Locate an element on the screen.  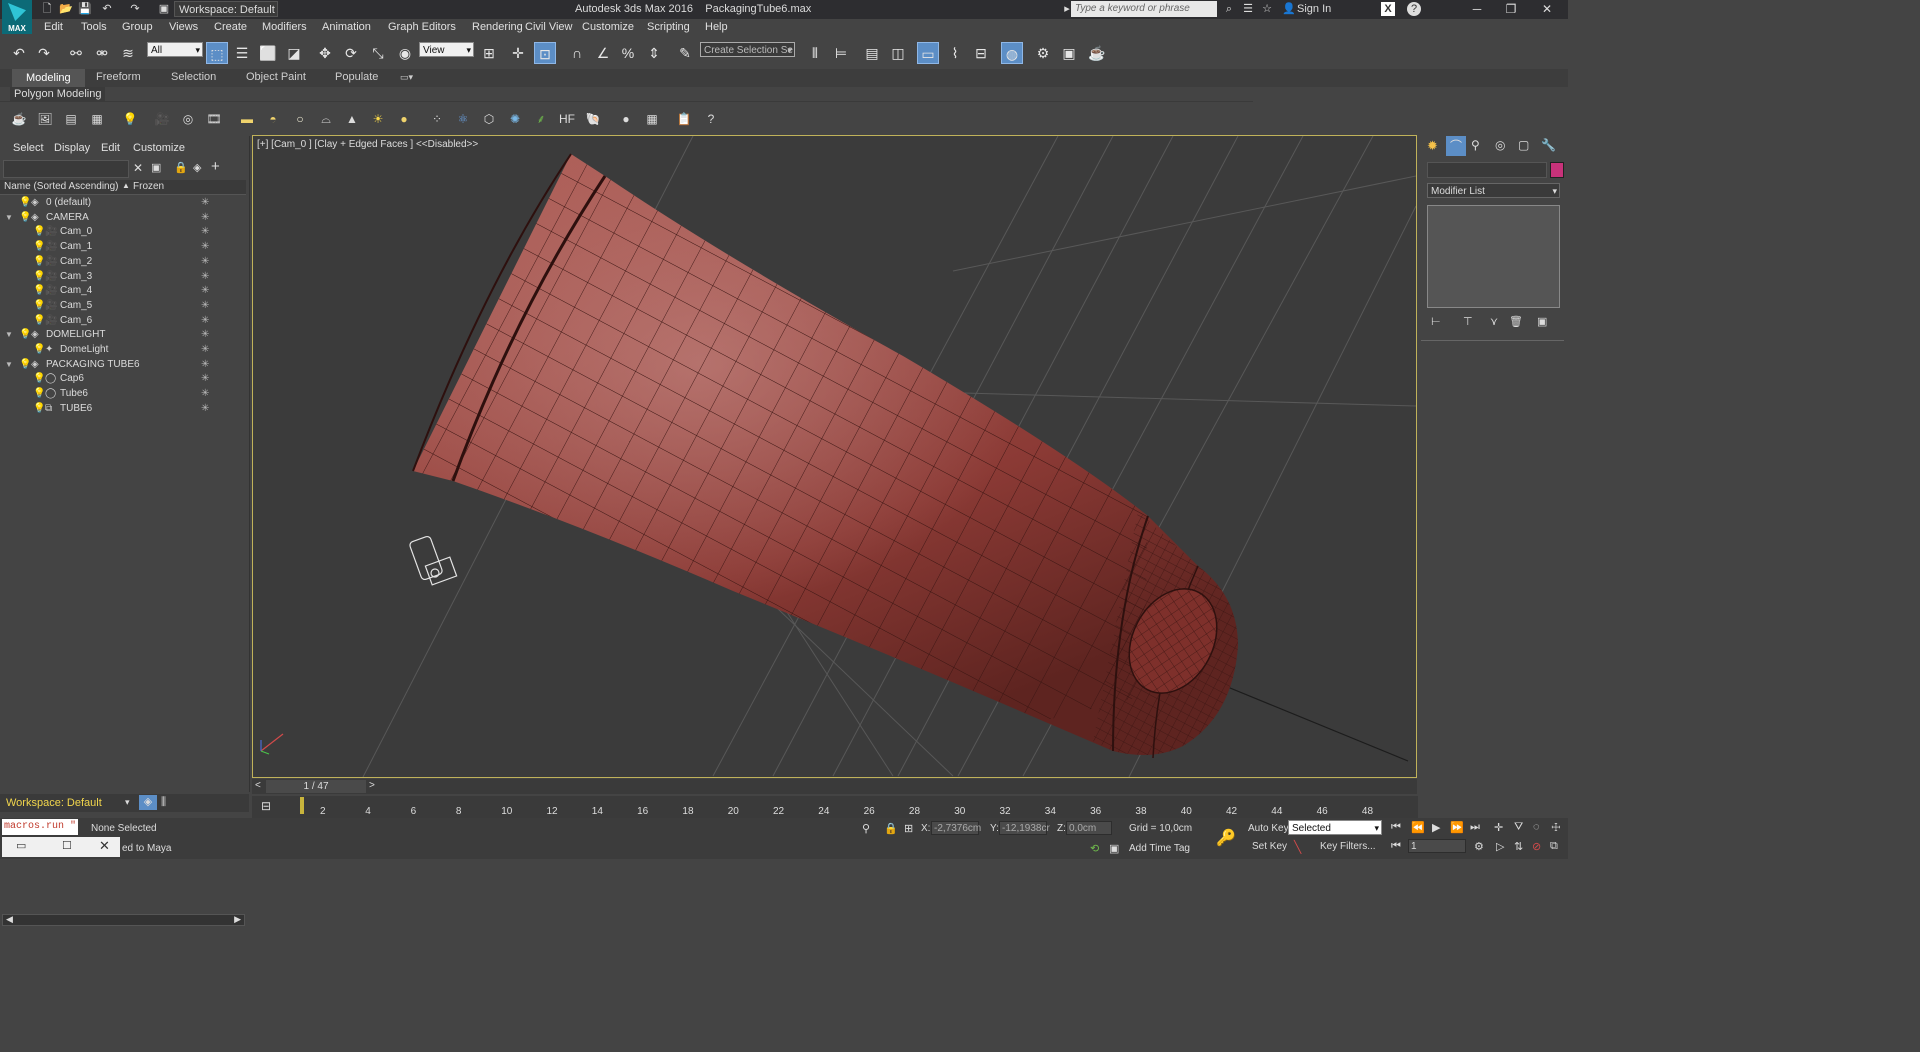
set-key-filter-icon: 🔑 is located at coordinates (1226, 838).